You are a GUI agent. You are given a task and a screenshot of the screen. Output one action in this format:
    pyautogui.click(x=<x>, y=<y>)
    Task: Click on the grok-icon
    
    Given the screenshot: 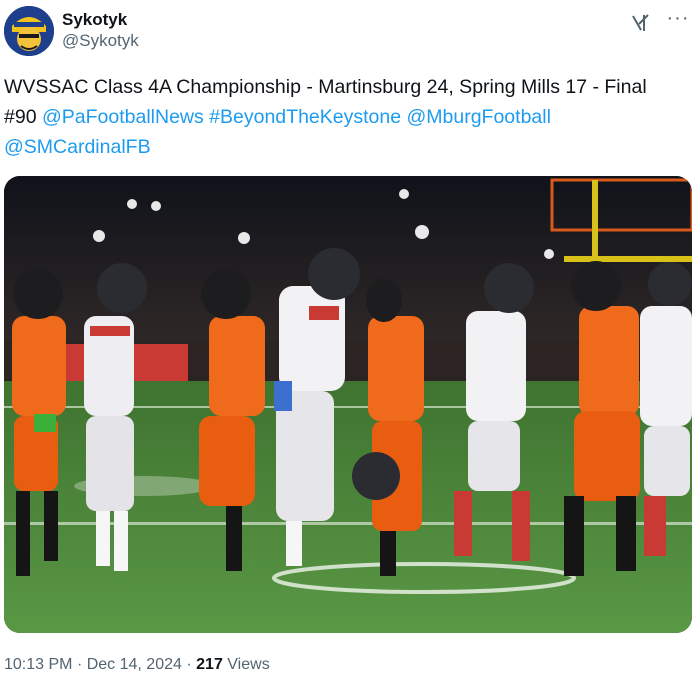 What is the action you would take?
    pyautogui.click(x=641, y=23)
    